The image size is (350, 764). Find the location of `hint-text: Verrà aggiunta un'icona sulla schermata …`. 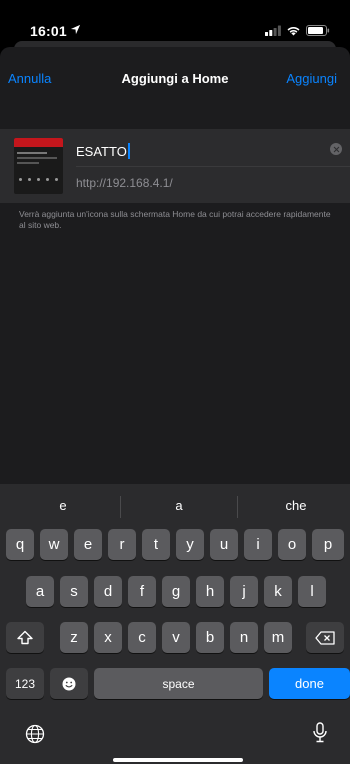

hint-text: Verrà aggiunta un'icona sulla schermata … is located at coordinates (175, 219).